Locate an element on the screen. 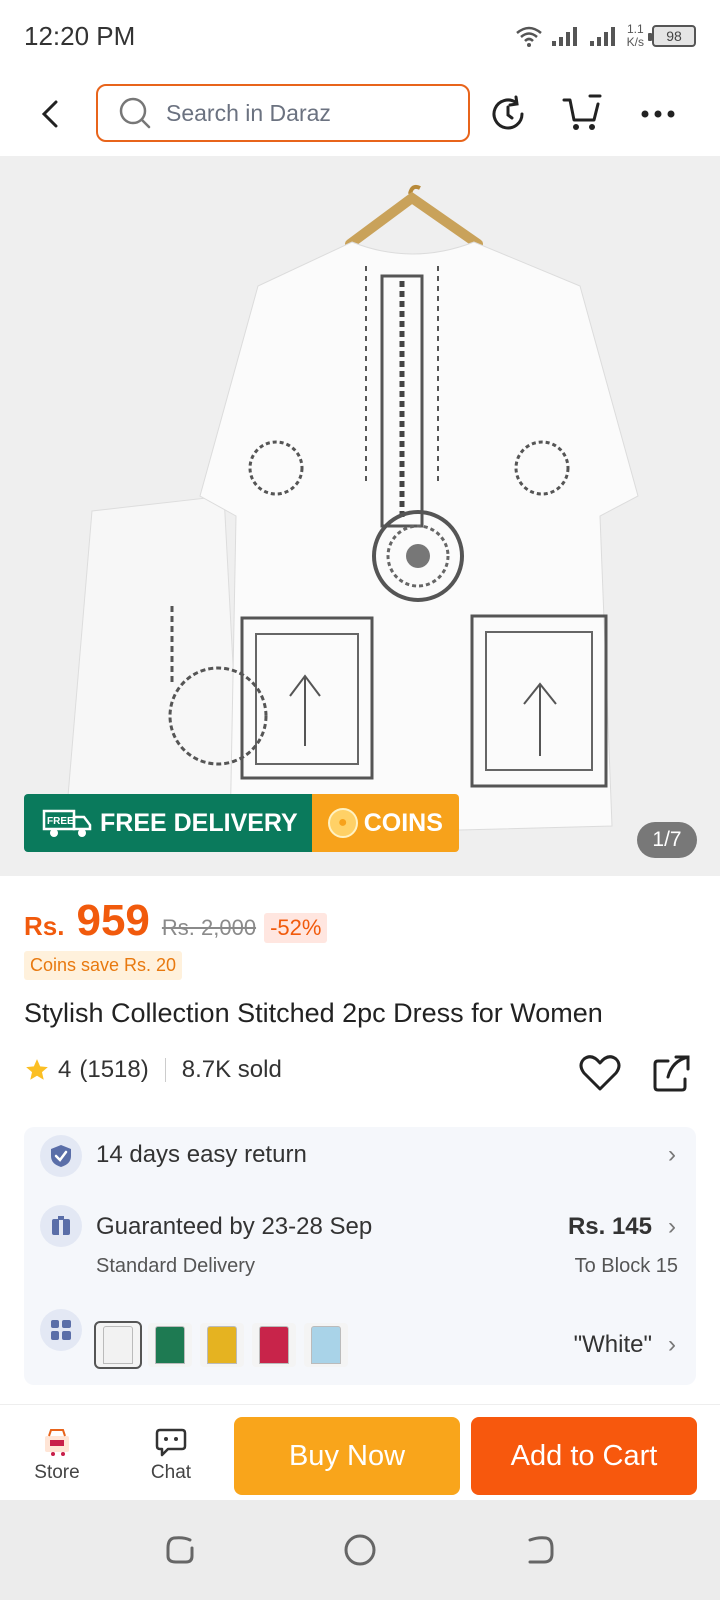  battery-icon: 98 is located at coordinates (672, 36).